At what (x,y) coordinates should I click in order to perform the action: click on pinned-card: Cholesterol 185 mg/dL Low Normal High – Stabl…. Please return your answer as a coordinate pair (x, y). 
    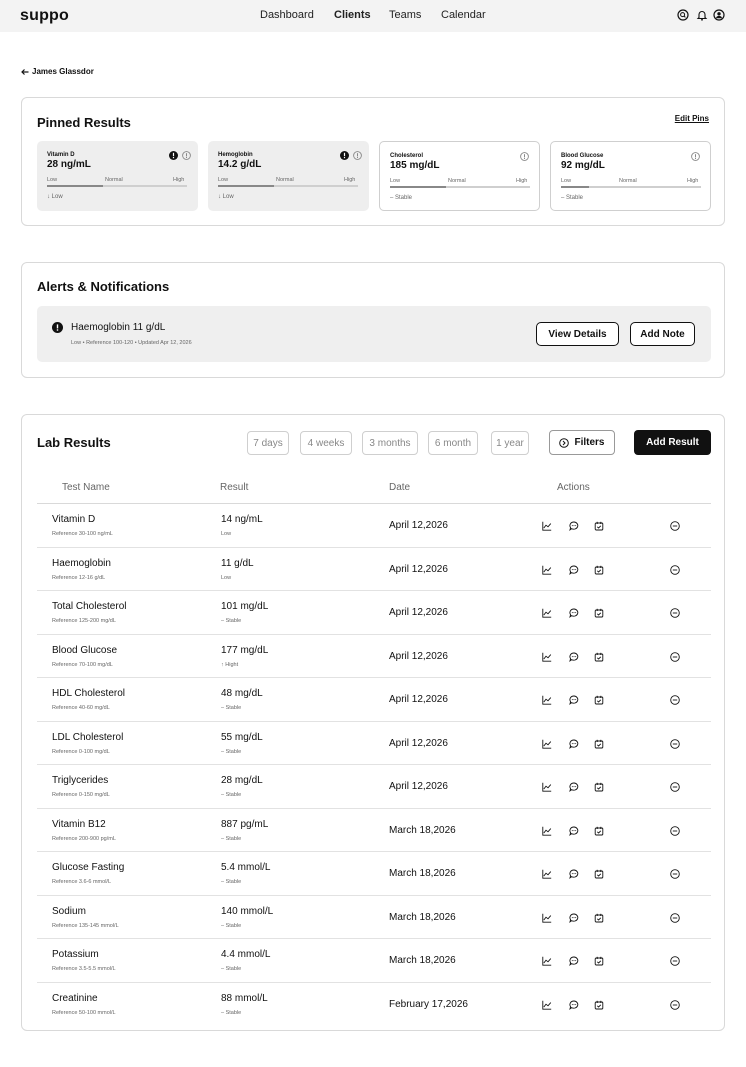
    Looking at the image, I should click on (459, 176).